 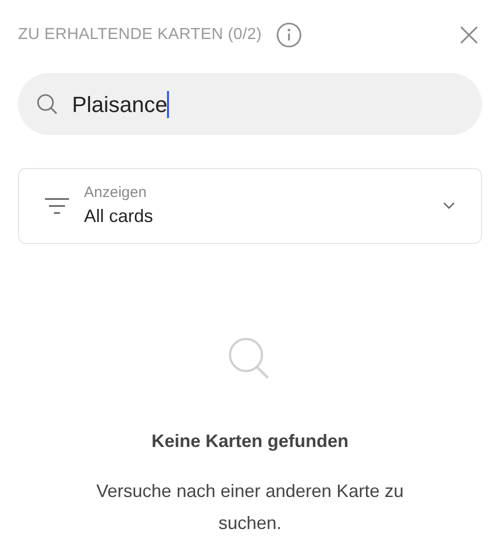 What do you see at coordinates (449, 206) in the screenshot?
I see `chevron-down-icon` at bounding box center [449, 206].